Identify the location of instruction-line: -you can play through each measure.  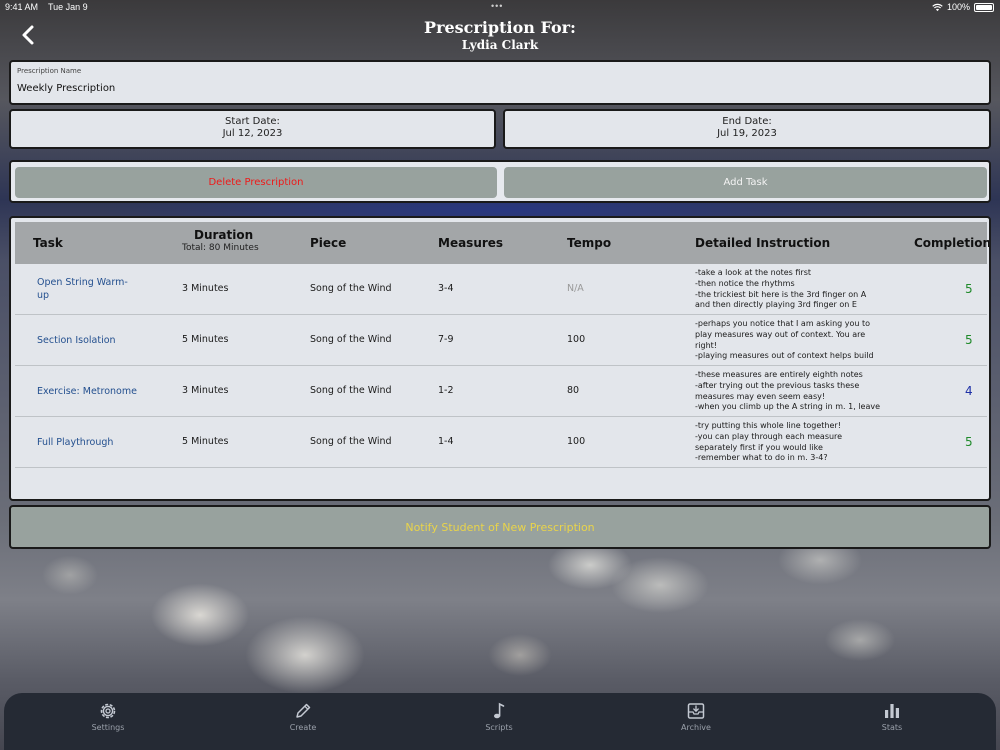
(769, 436).